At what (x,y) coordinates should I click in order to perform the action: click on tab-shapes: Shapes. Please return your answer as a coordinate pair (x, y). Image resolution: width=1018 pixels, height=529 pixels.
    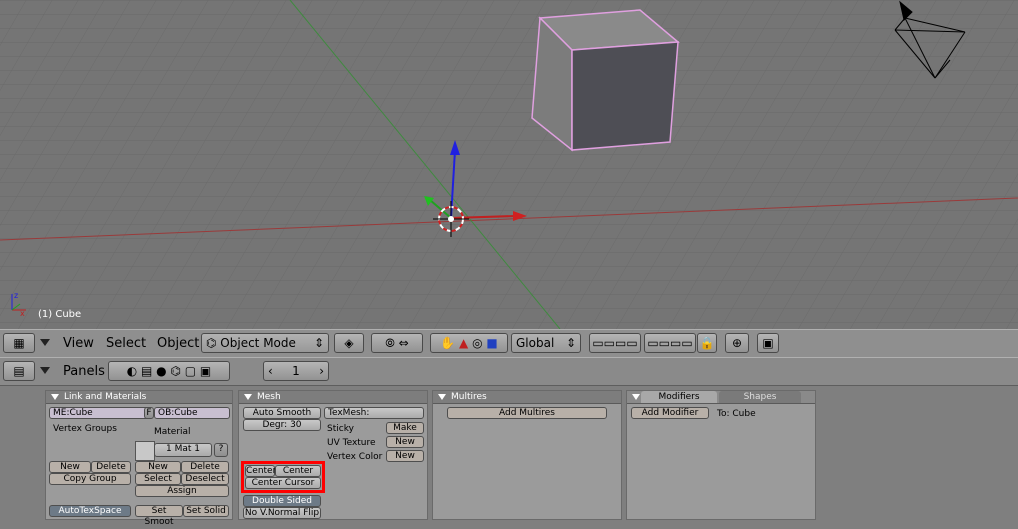
    Looking at the image, I should click on (760, 397).